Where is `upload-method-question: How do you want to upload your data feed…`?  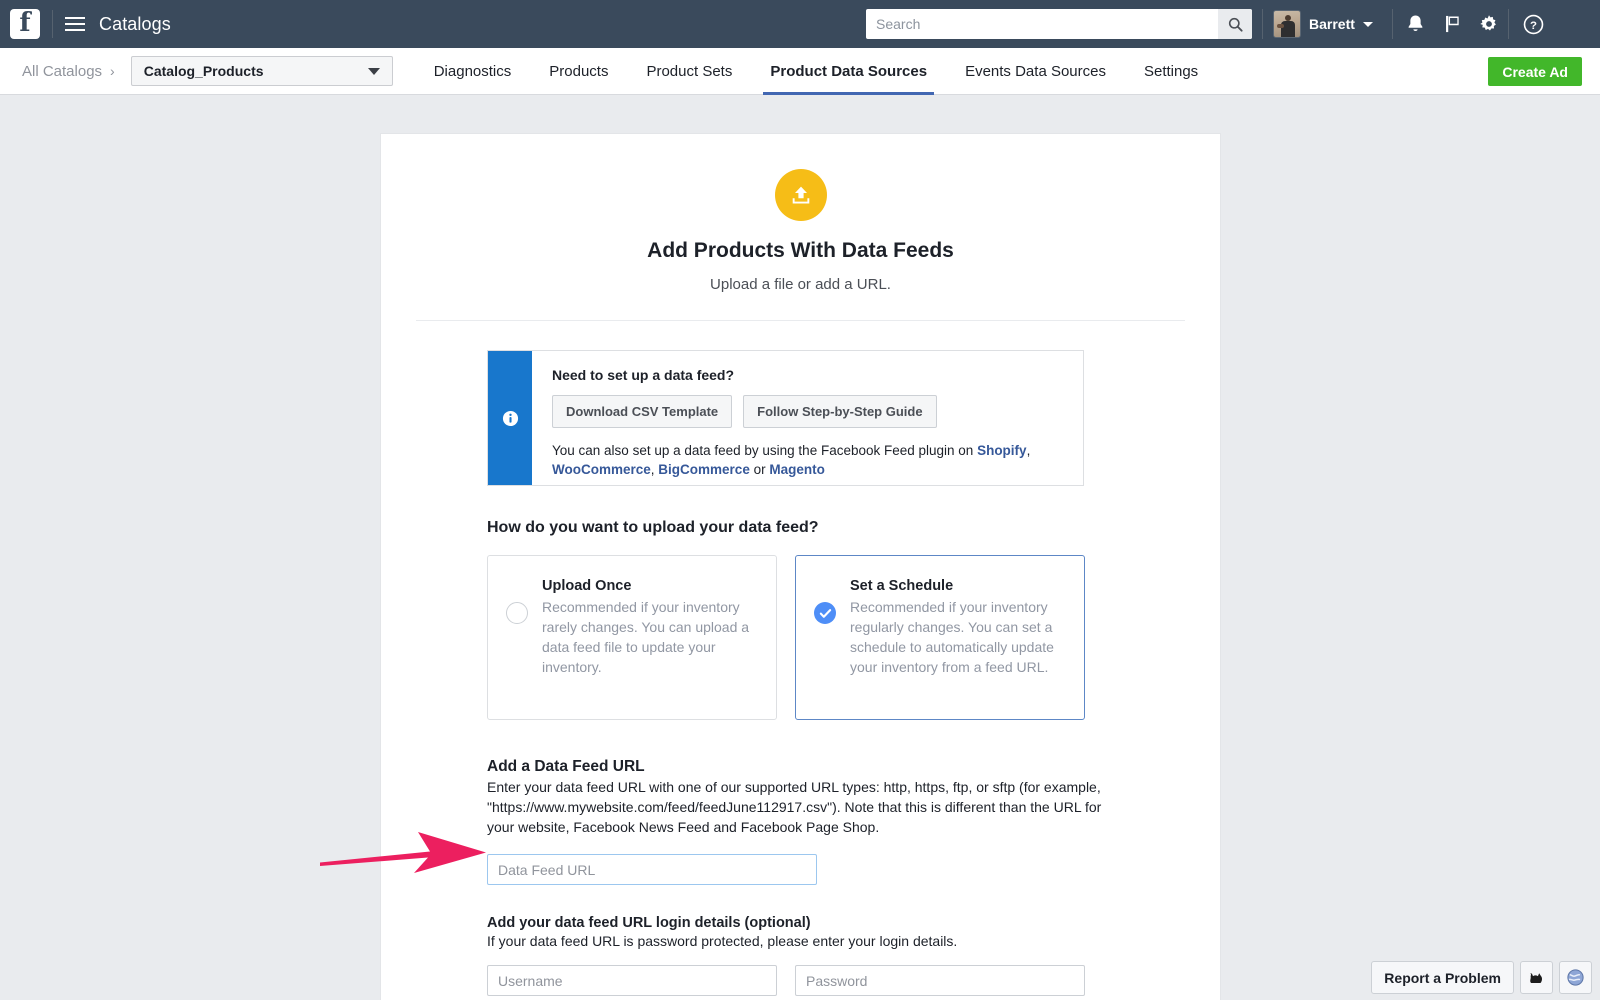 upload-method-question: How do you want to upload your data feed… is located at coordinates (653, 527).